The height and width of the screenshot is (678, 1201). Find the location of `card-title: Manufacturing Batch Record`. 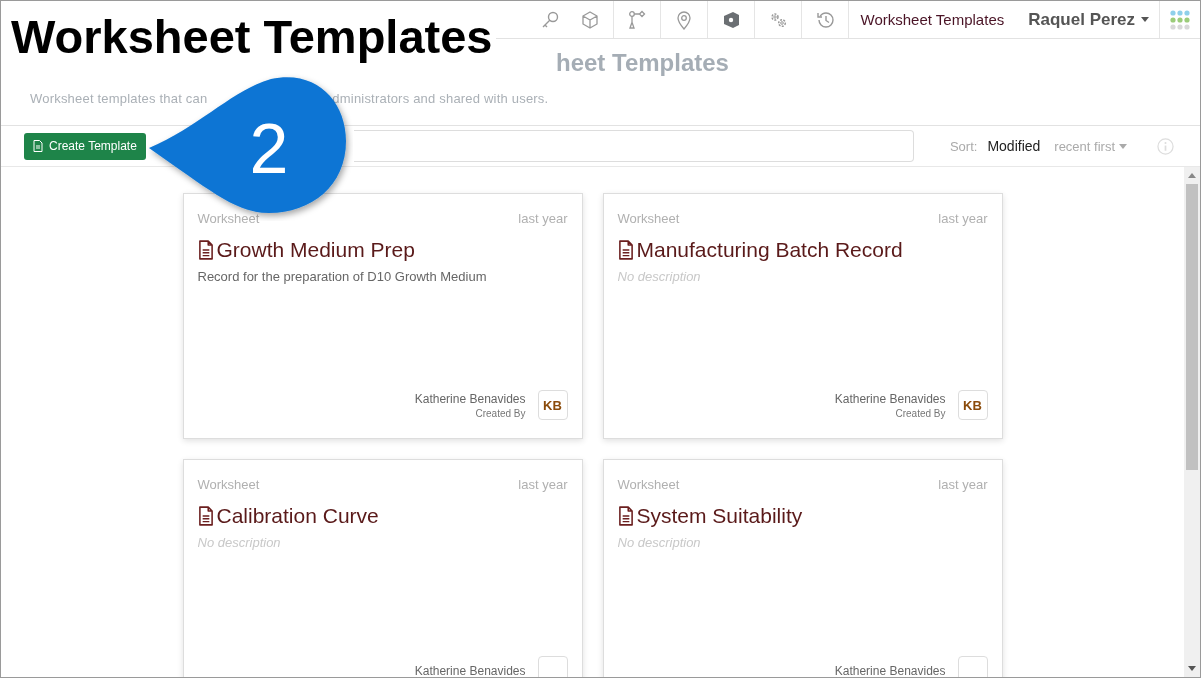

card-title: Manufacturing Batch Record is located at coordinates (769, 250).